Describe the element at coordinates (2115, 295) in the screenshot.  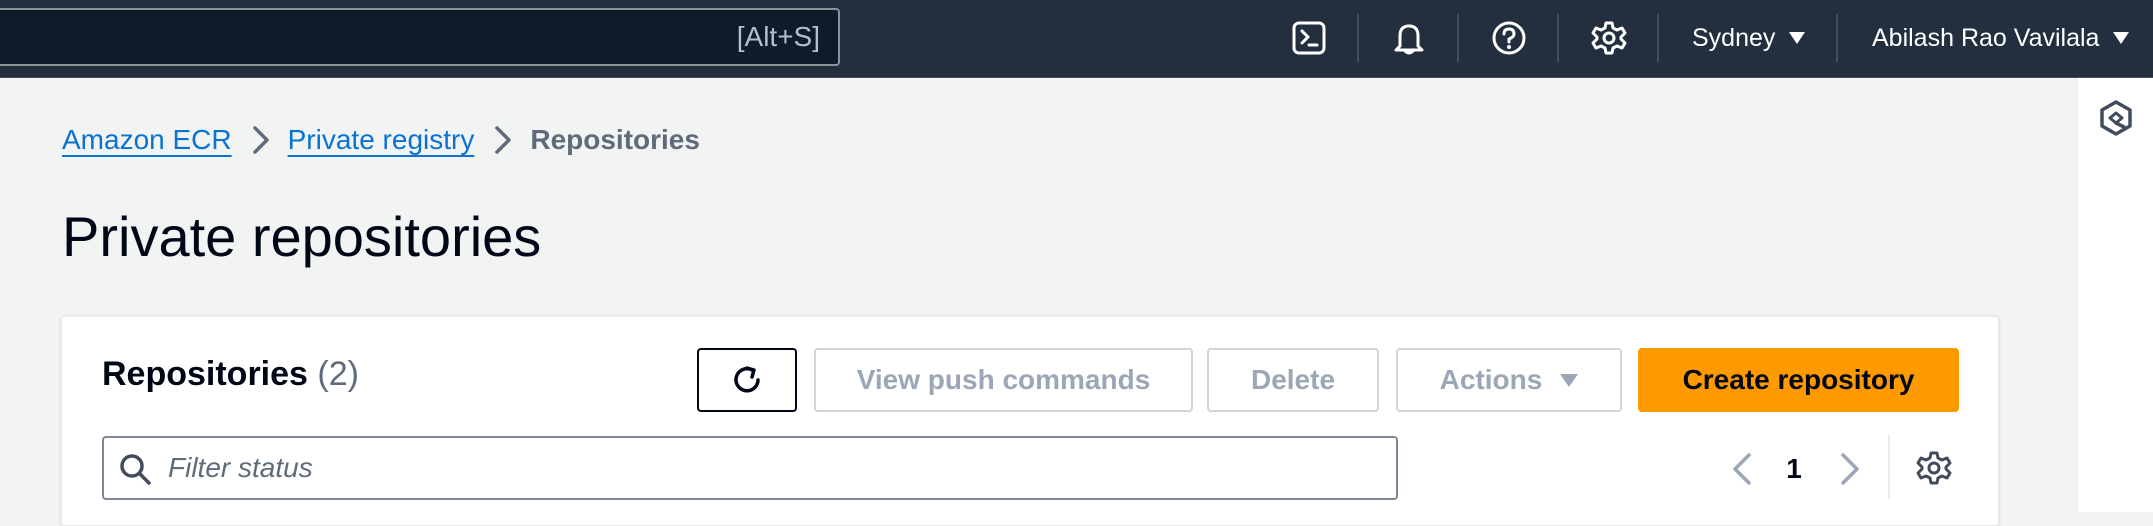
I see `tools-side-rail` at that location.